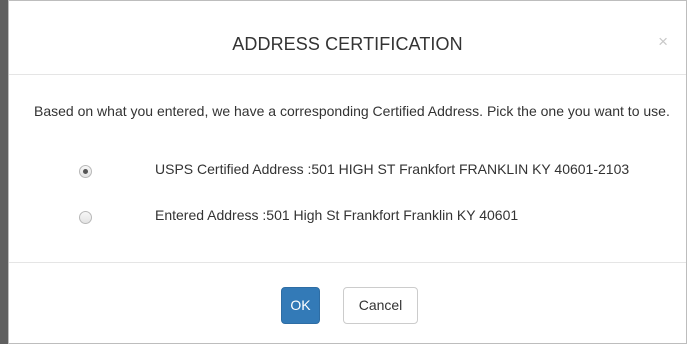 The height and width of the screenshot is (344, 687). Describe the element at coordinates (85, 217) in the screenshot. I see `entered-address-radio` at that location.